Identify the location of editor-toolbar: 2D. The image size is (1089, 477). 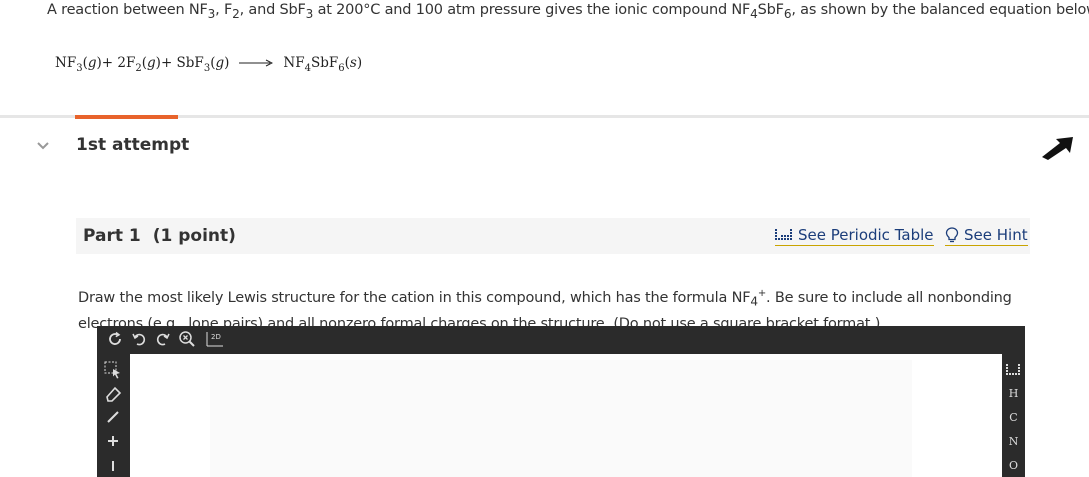
(561, 339).